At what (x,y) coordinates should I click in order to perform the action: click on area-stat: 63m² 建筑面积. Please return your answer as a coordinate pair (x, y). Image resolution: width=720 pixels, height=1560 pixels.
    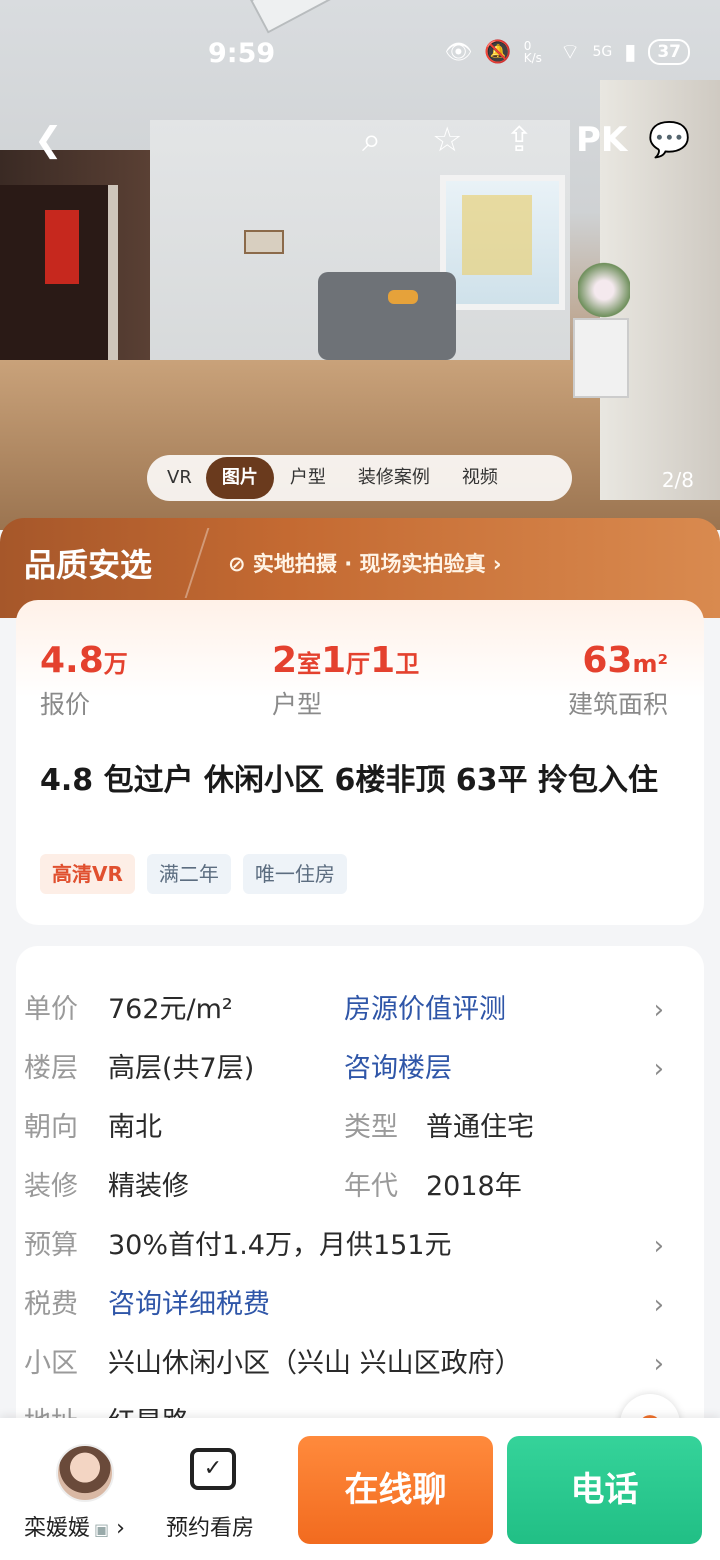
    Looking at the image, I should click on (618, 680).